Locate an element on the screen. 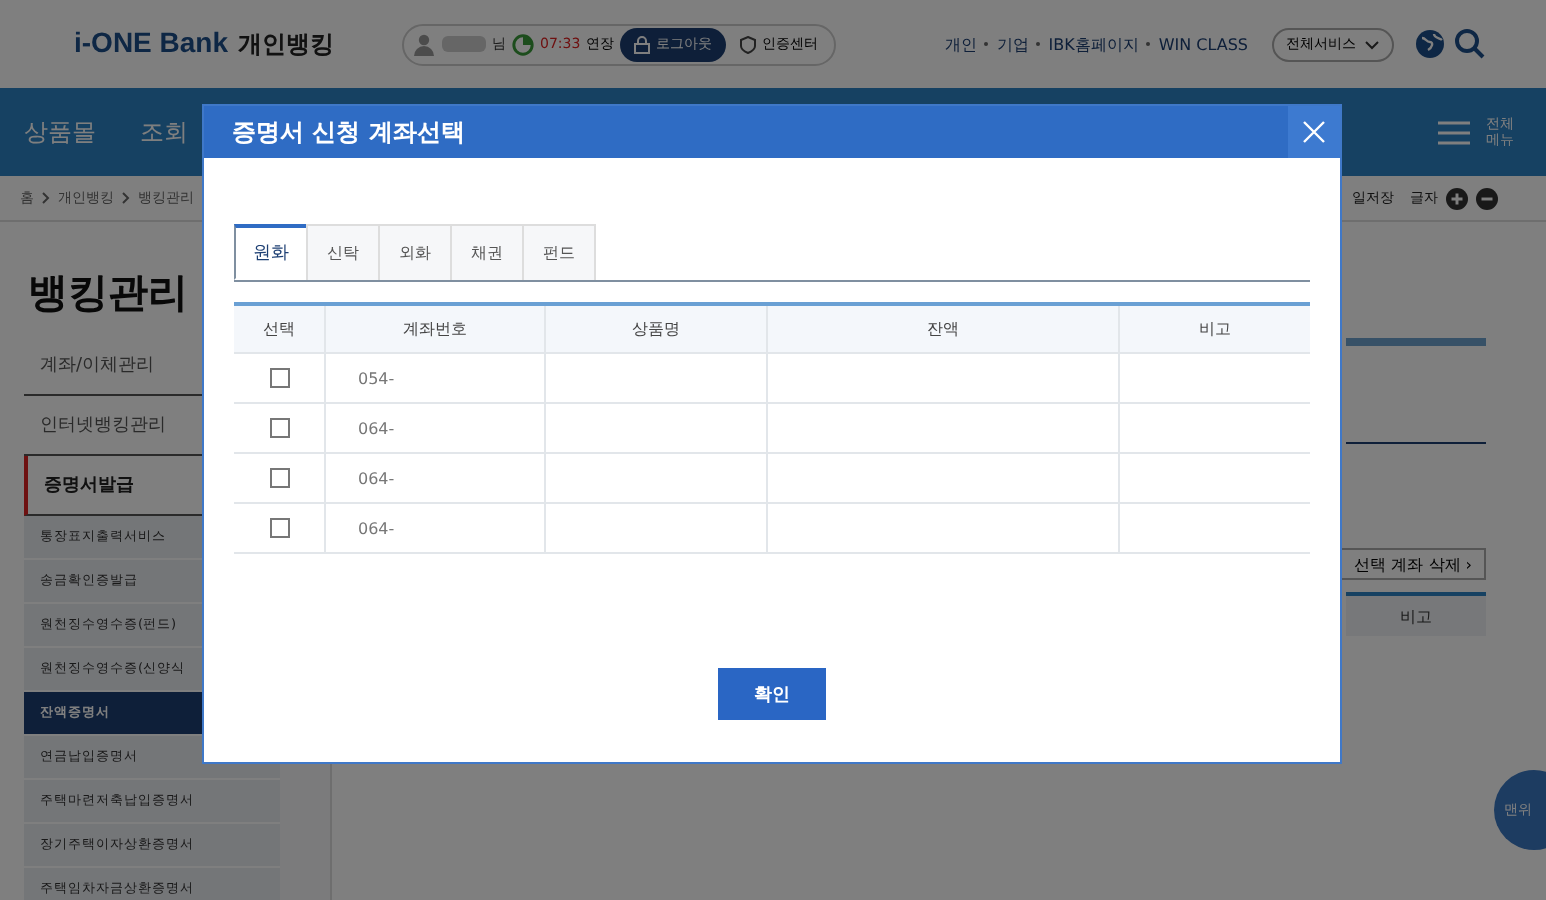 Image resolution: width=1546 pixels, height=900 pixels. confirm-button: 확인 is located at coordinates (772, 694).